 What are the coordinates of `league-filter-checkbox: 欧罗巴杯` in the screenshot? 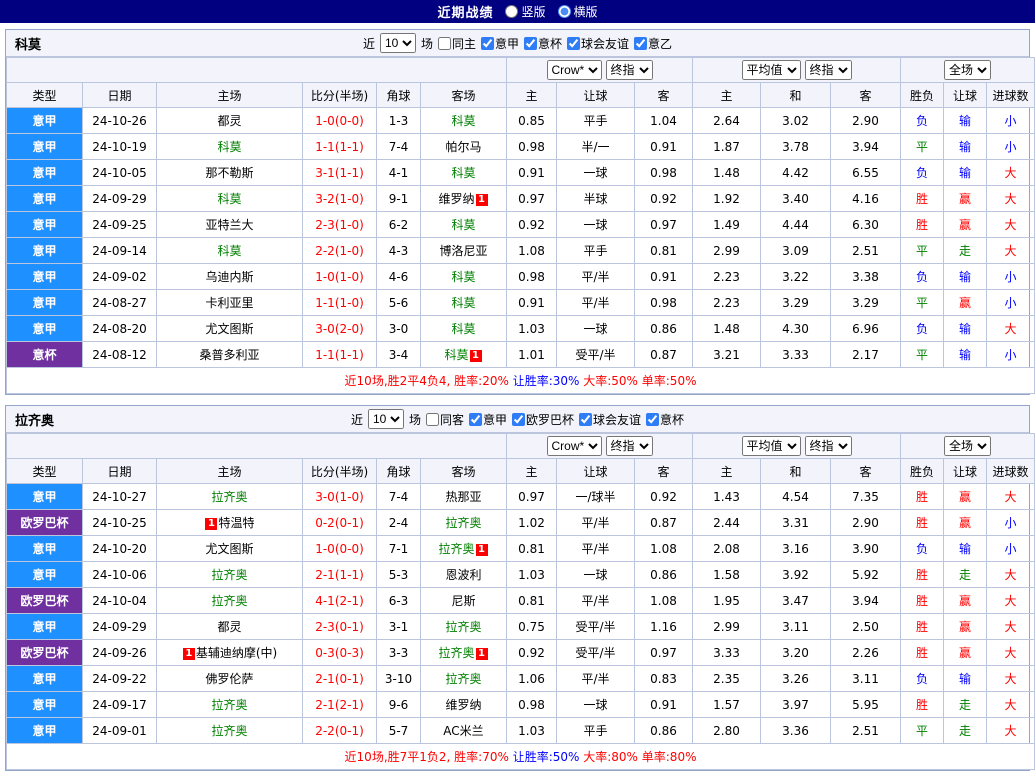 It's located at (543, 419).